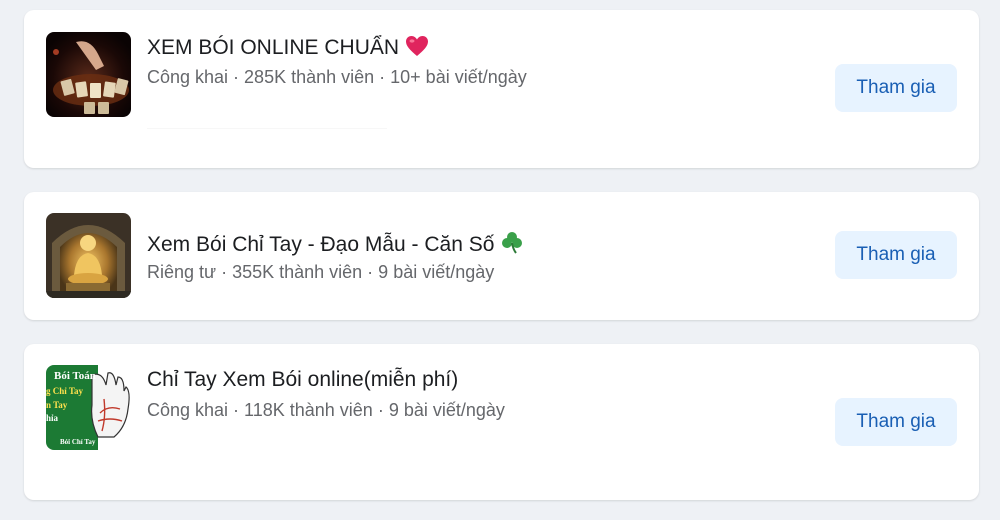 This screenshot has height=520, width=1000. Describe the element at coordinates (320, 244) in the screenshot. I see `group-name-text: Xem Bói Chỉ Tay - Đạo Mẫu - Căn Số` at that location.